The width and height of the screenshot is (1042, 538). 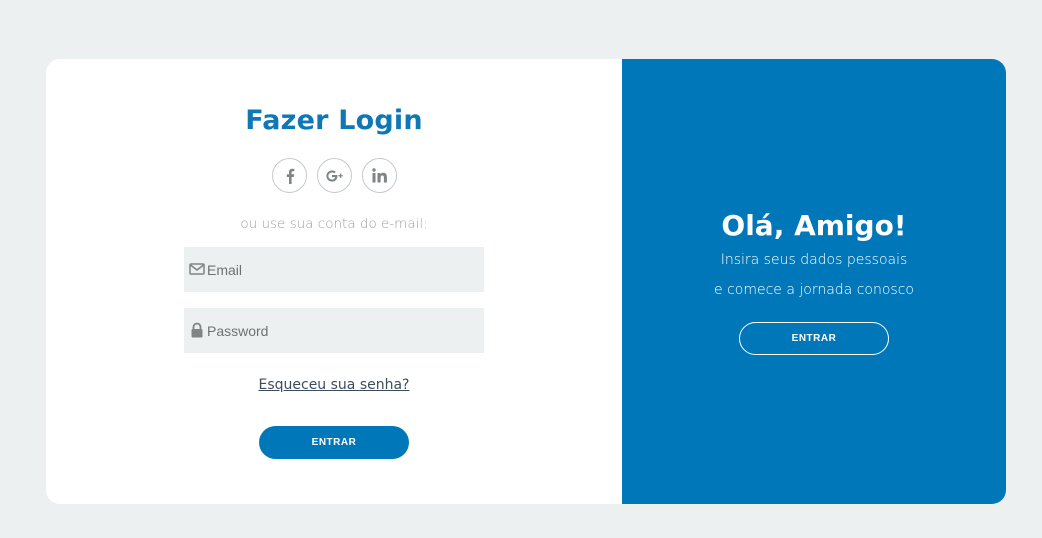 What do you see at coordinates (342, 269) in the screenshot?
I see `email-input` at bounding box center [342, 269].